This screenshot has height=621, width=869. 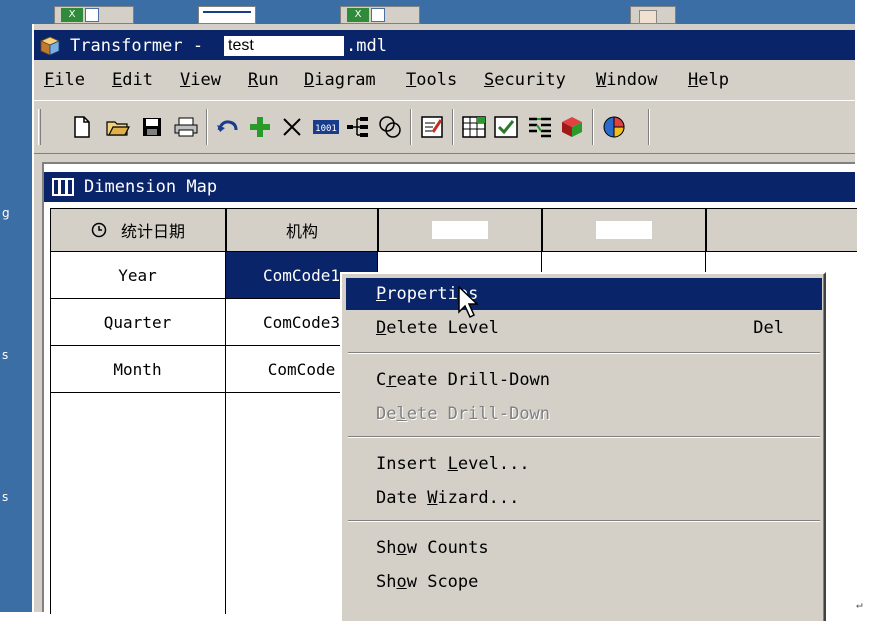 I want to click on save-icon, so click(x=152, y=127).